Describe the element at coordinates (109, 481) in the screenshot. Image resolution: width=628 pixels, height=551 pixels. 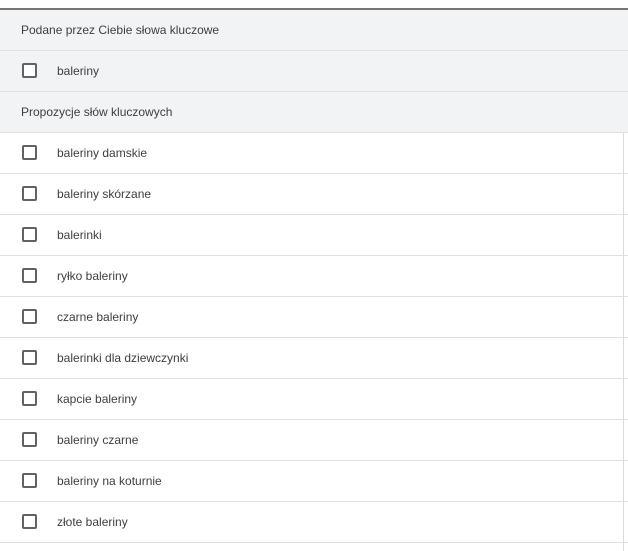
I see `keyword-label: baleriny na koturnie` at that location.